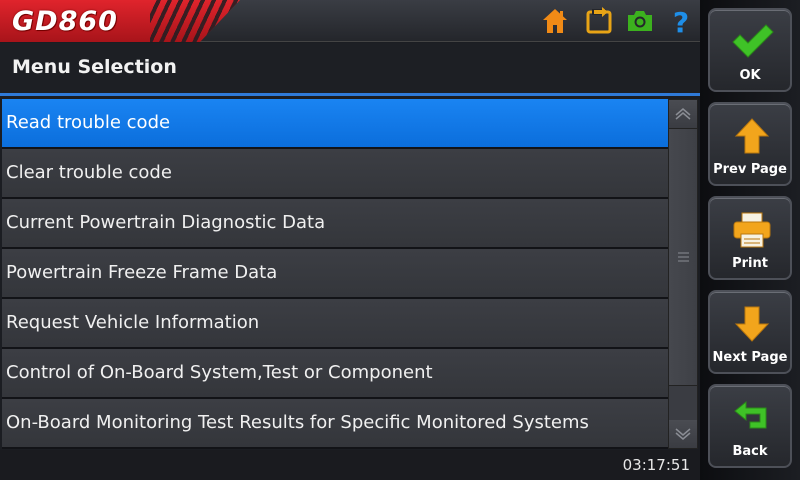  Describe the element at coordinates (753, 41) in the screenshot. I see `checkmark-icon` at that location.